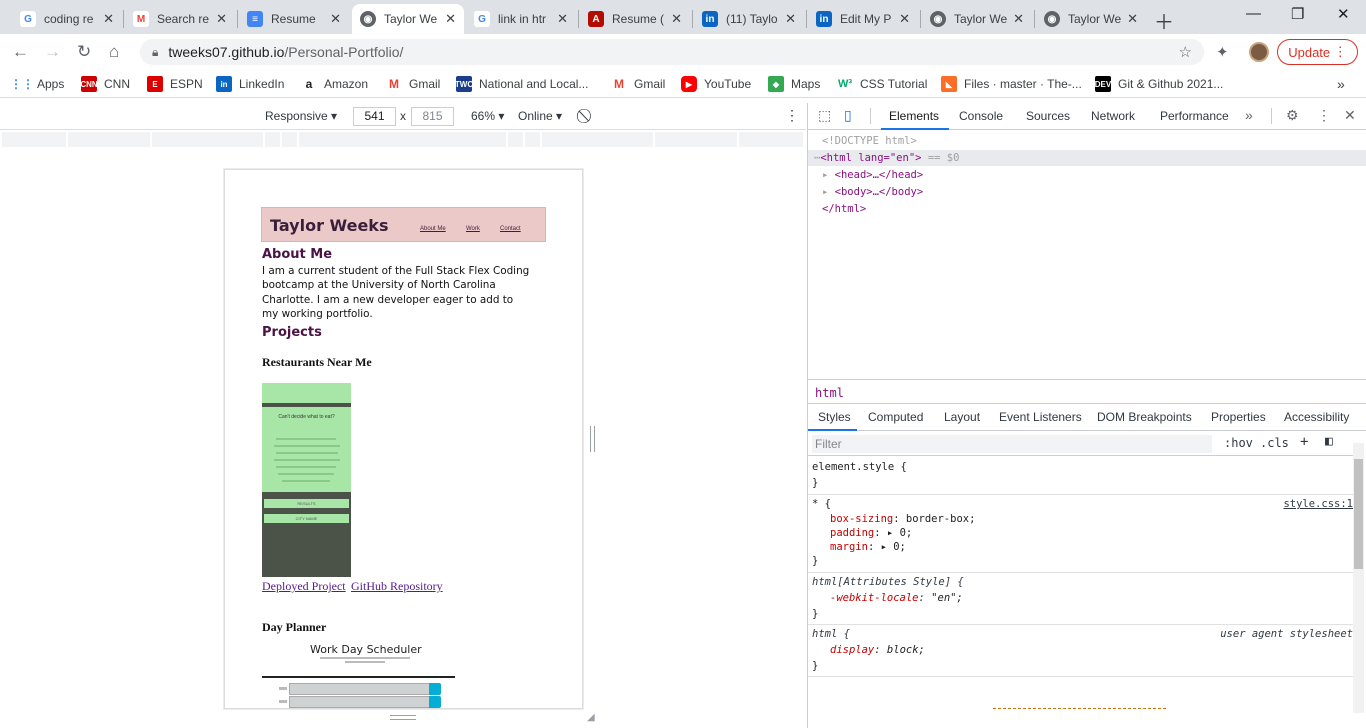  What do you see at coordinates (304, 586) in the screenshot?
I see `deployed-project-link: Deployed Project` at bounding box center [304, 586].